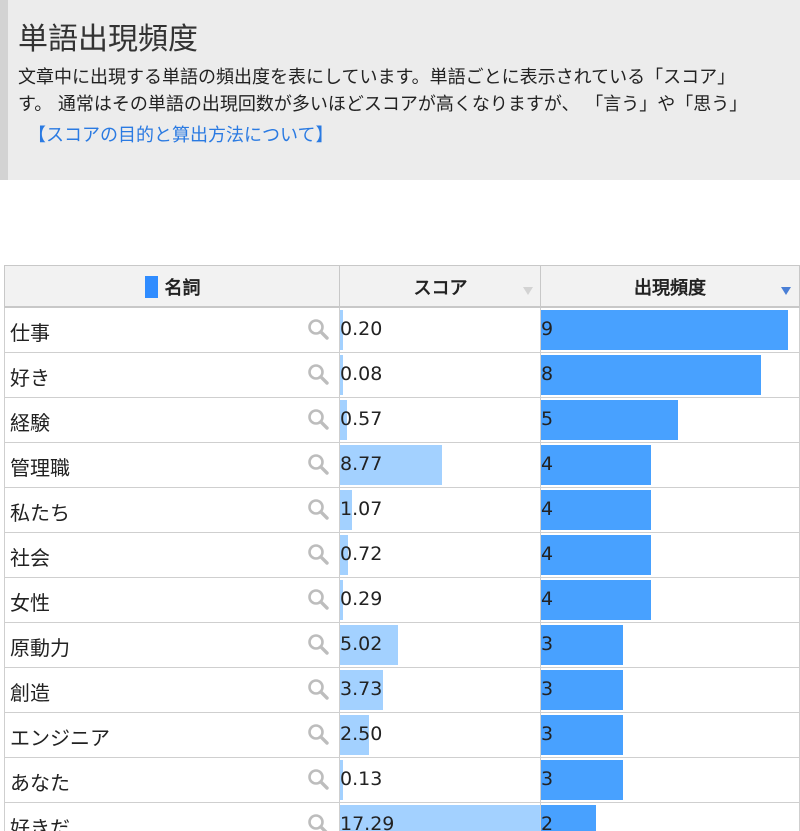 The height and width of the screenshot is (831, 800). I want to click on score-cell: 0.08, so click(440, 375).